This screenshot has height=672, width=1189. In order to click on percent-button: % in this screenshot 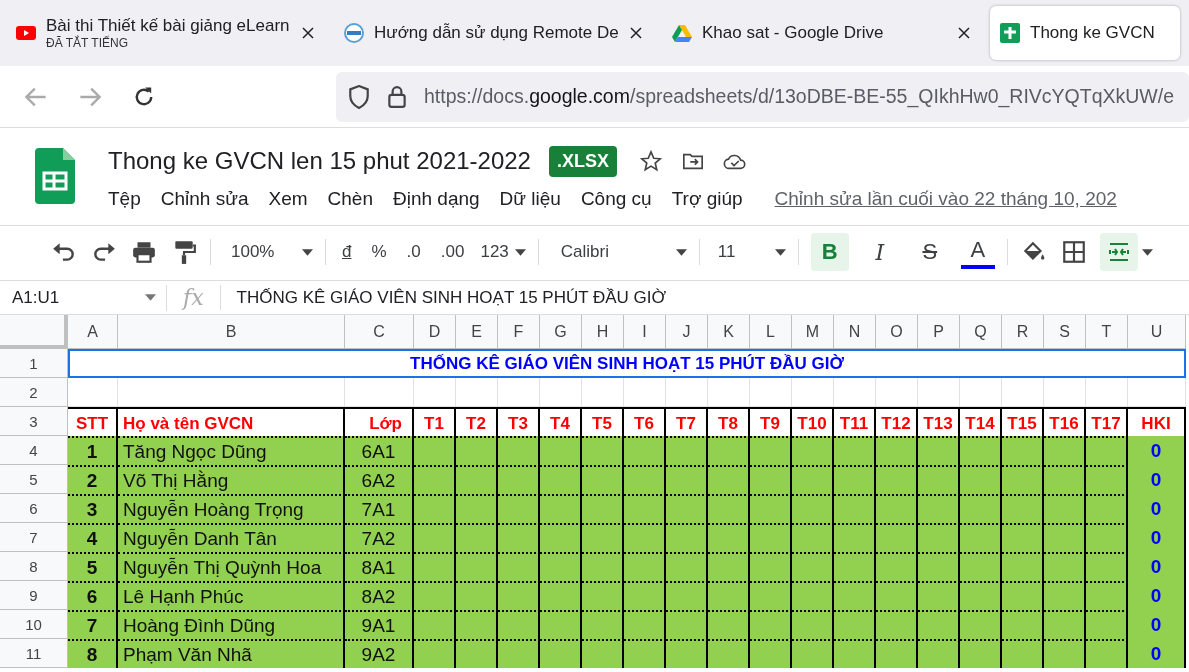, I will do `click(379, 252)`.